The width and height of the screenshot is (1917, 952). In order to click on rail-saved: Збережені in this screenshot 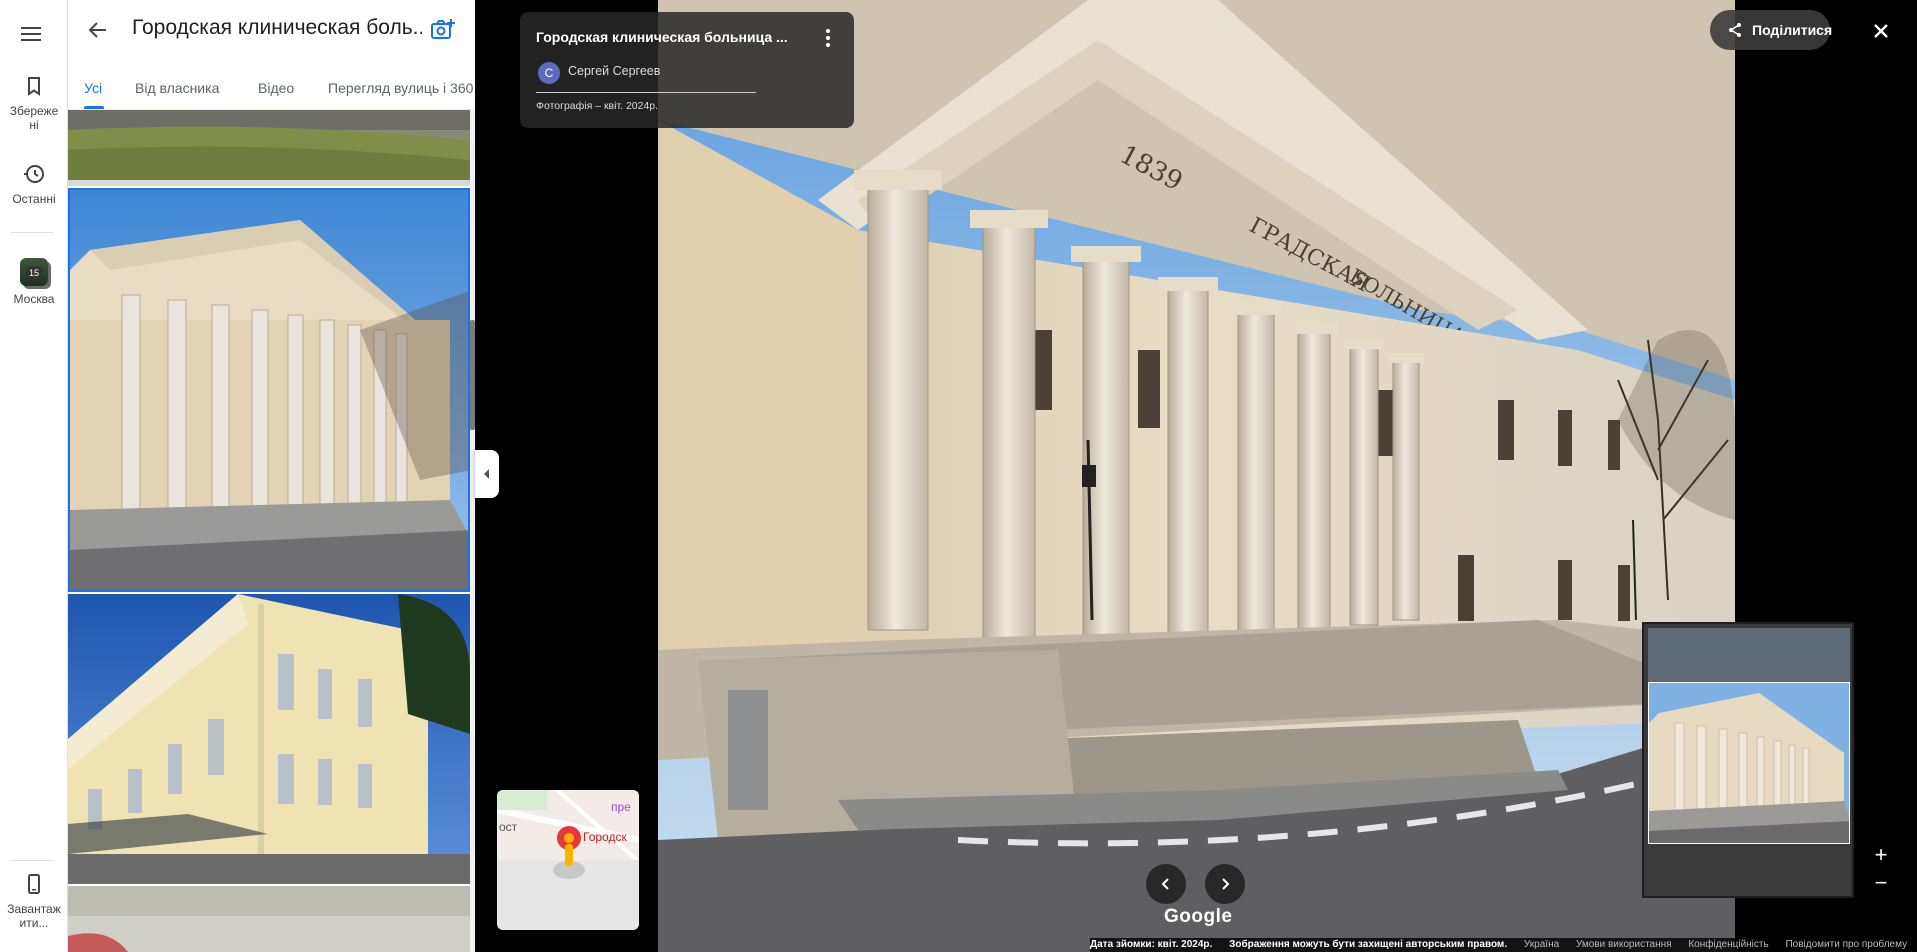, I will do `click(34, 103)`.